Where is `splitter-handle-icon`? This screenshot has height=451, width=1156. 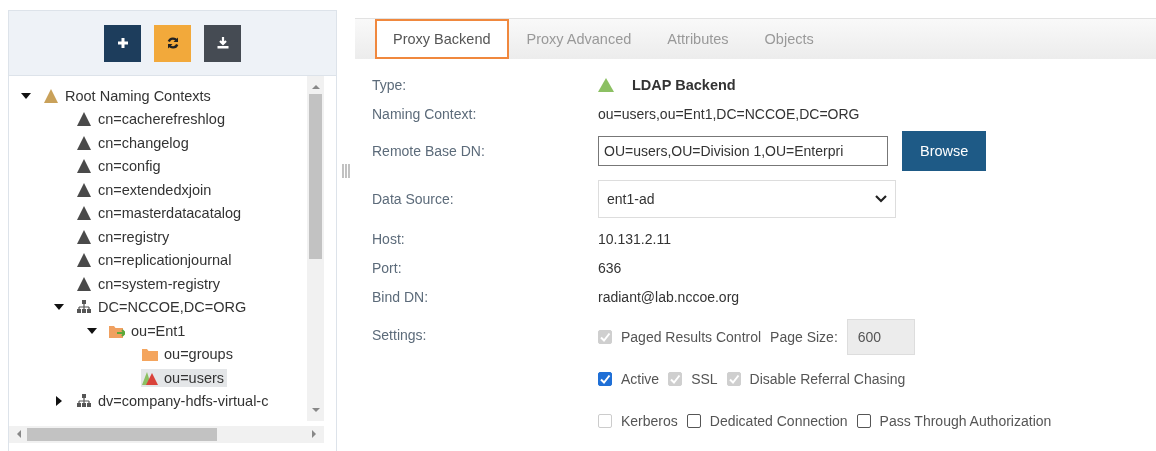
splitter-handle-icon is located at coordinates (346, 170).